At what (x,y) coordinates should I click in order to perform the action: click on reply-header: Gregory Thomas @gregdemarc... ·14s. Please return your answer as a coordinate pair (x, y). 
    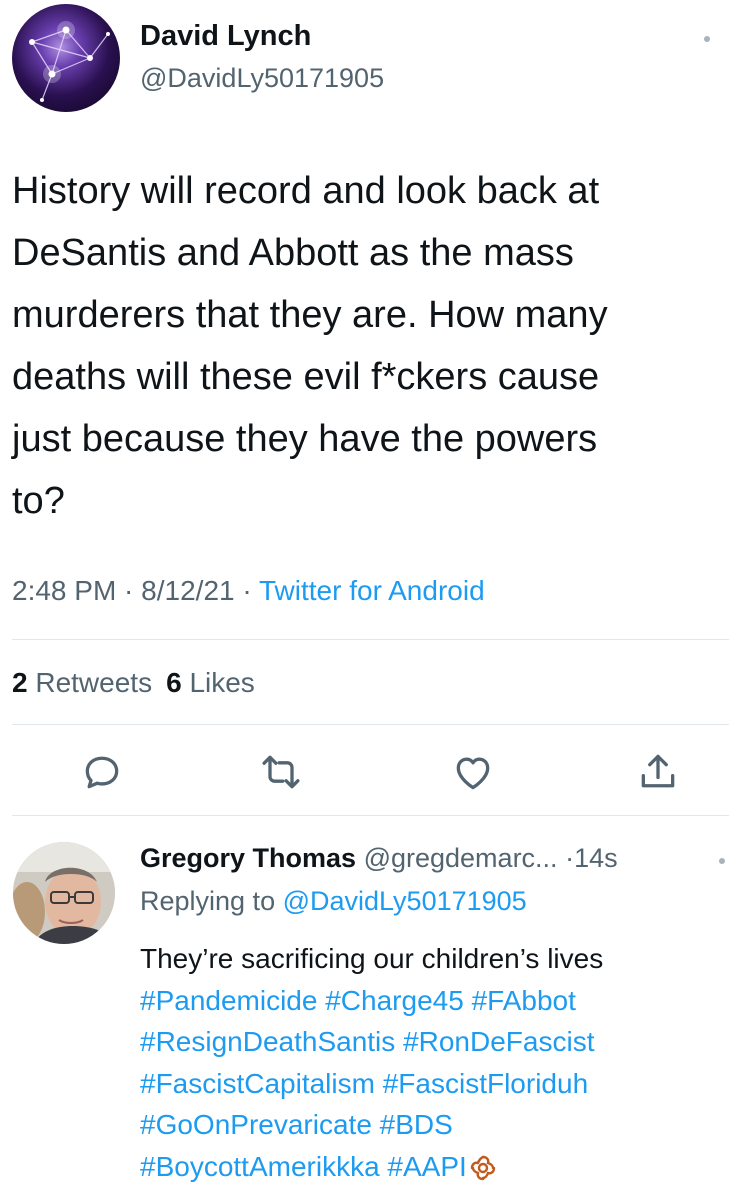
    Looking at the image, I should click on (379, 858).